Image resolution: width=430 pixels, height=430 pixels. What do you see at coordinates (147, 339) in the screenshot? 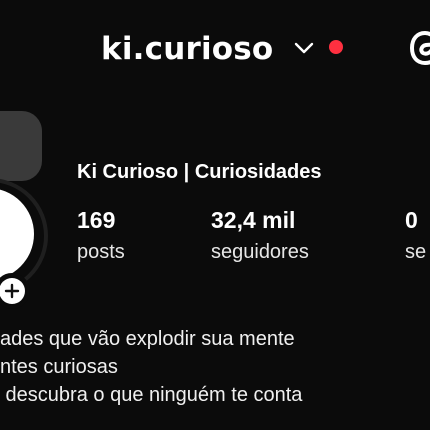
I see `bio-line: ades que vão explodir sua mente` at bounding box center [147, 339].